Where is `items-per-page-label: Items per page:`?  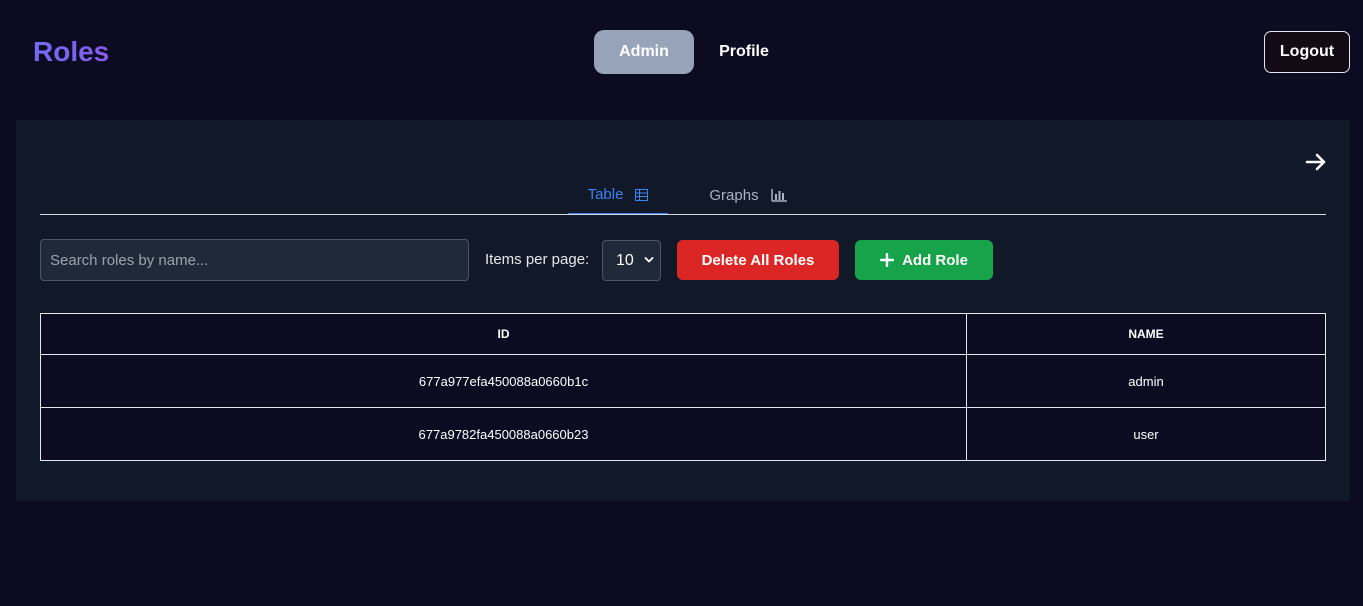 items-per-page-label: Items per page: is located at coordinates (537, 259).